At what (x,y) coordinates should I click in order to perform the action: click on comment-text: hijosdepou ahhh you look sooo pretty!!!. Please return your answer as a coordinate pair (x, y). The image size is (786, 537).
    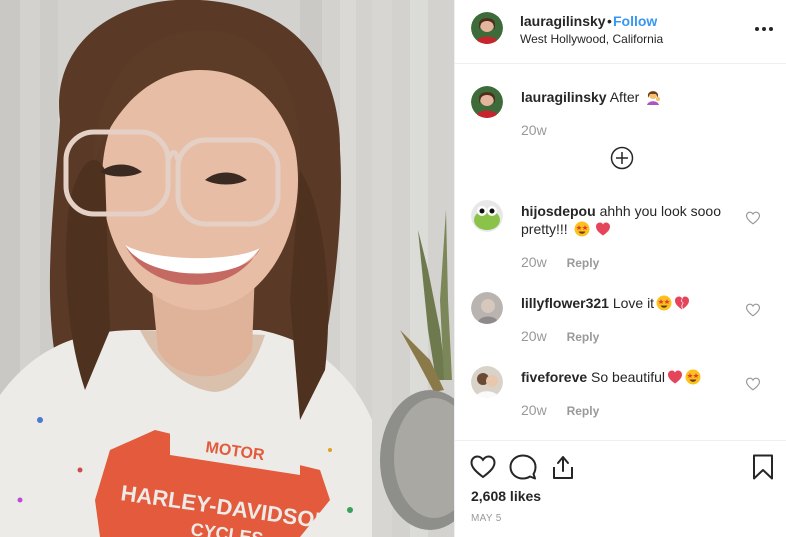
    Looking at the image, I should click on (638, 220).